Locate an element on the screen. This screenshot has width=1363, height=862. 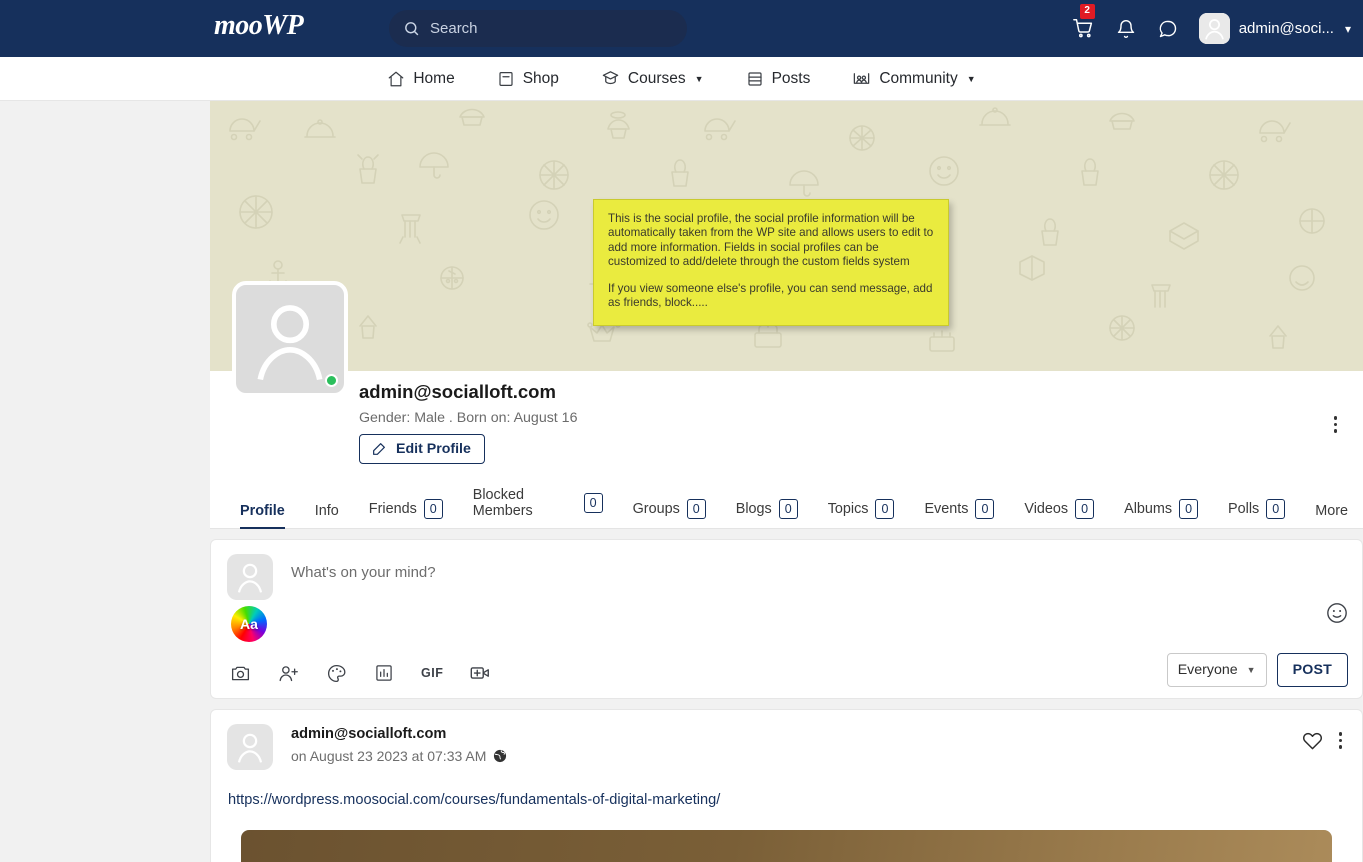
main-navigation: Home Shop Courses ▼ Posts Community ▼ is located at coordinates (681, 79).